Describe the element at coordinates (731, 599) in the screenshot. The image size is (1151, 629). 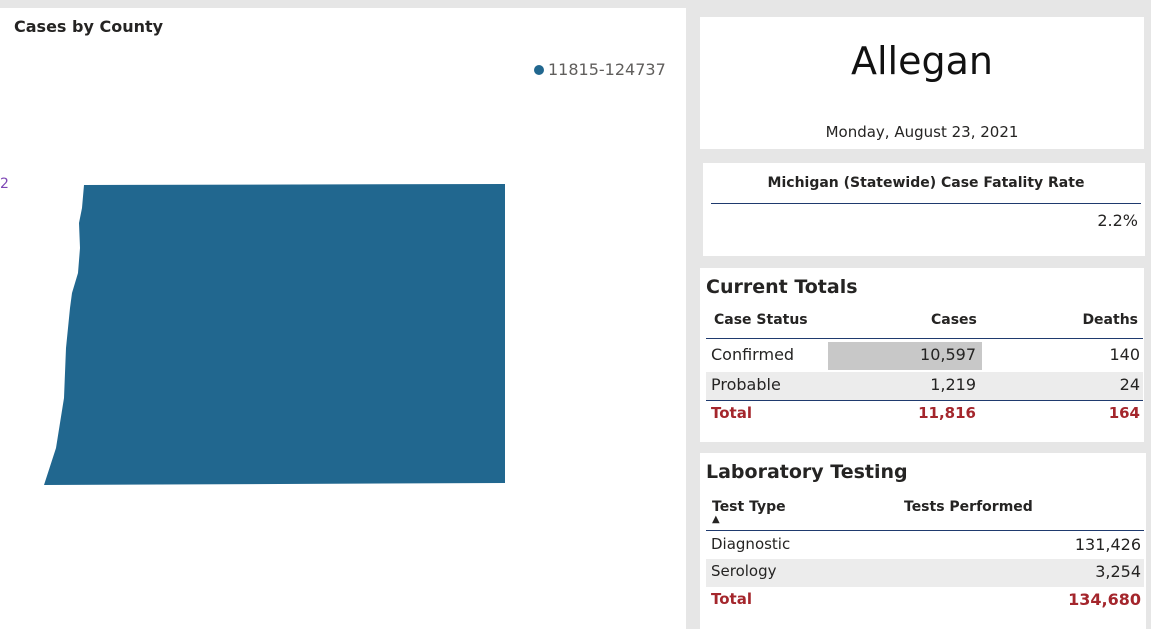
I see `total-label: Total` at that location.